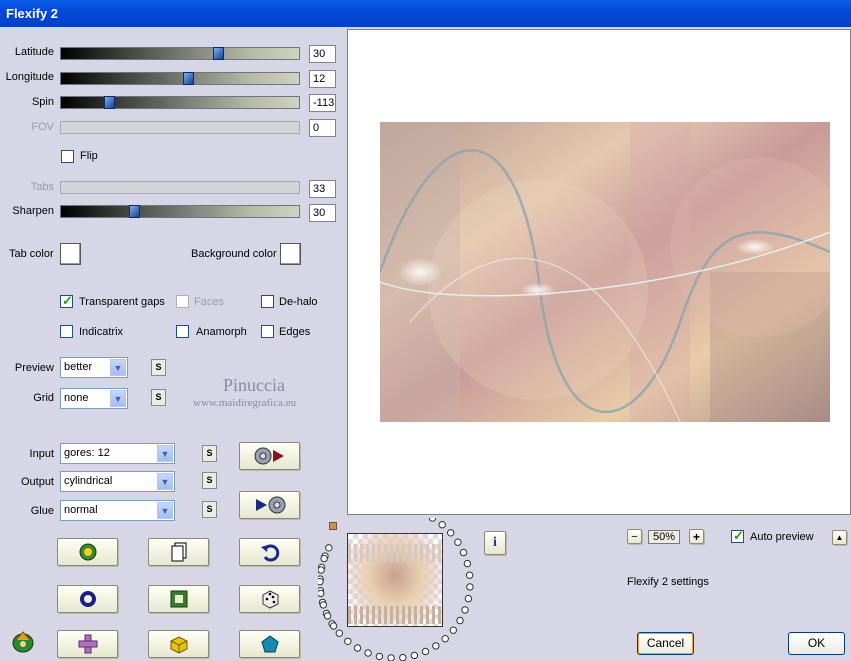 The height and width of the screenshot is (661, 851). I want to click on chevron-up-icon: ▲, so click(839, 537).